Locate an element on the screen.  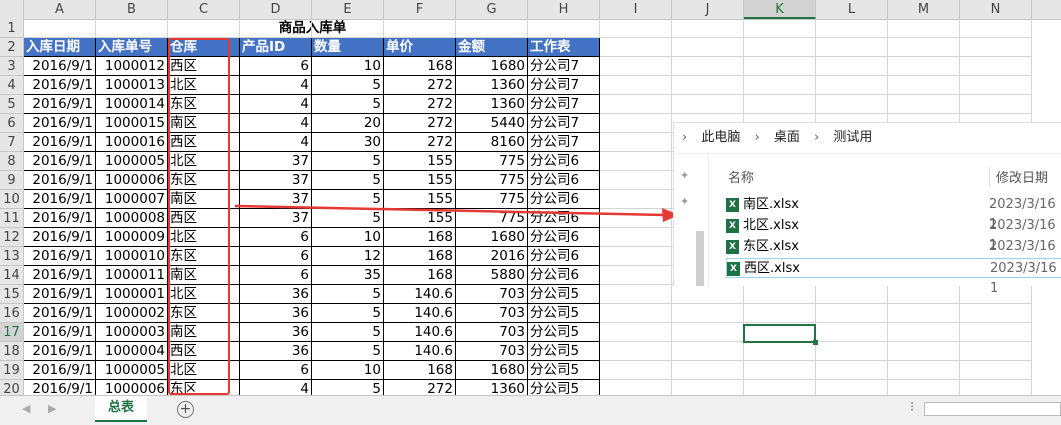
file-item: X东区.xlsx2023/3/16 1 is located at coordinates (893, 255).